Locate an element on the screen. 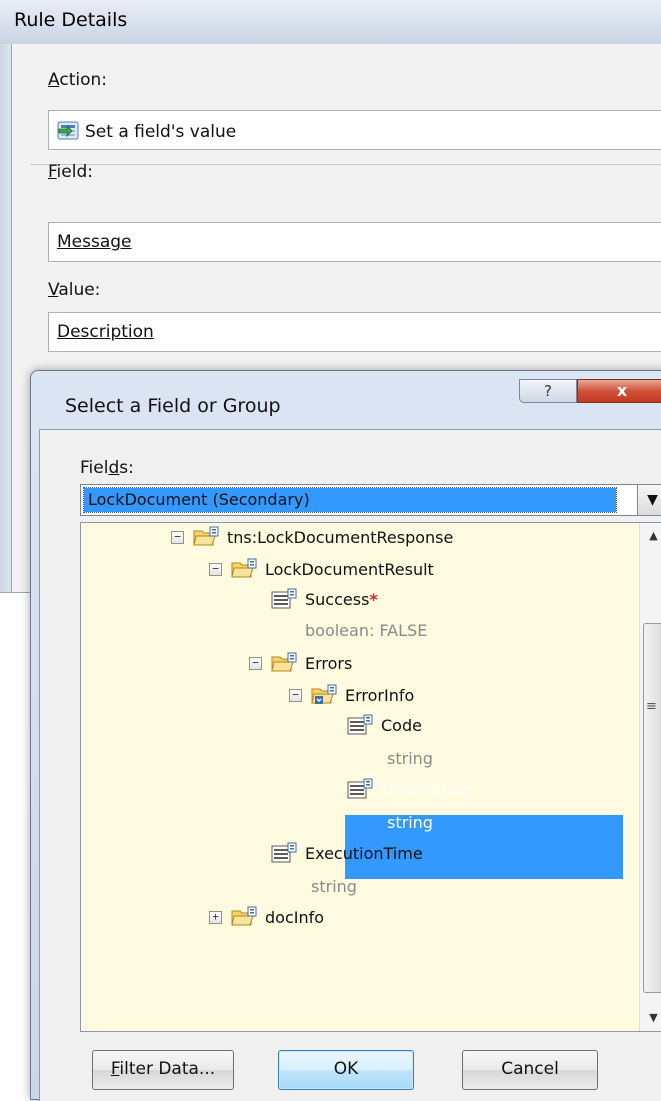  scroll-up-arrow-icon: ▲ is located at coordinates (650, 536).